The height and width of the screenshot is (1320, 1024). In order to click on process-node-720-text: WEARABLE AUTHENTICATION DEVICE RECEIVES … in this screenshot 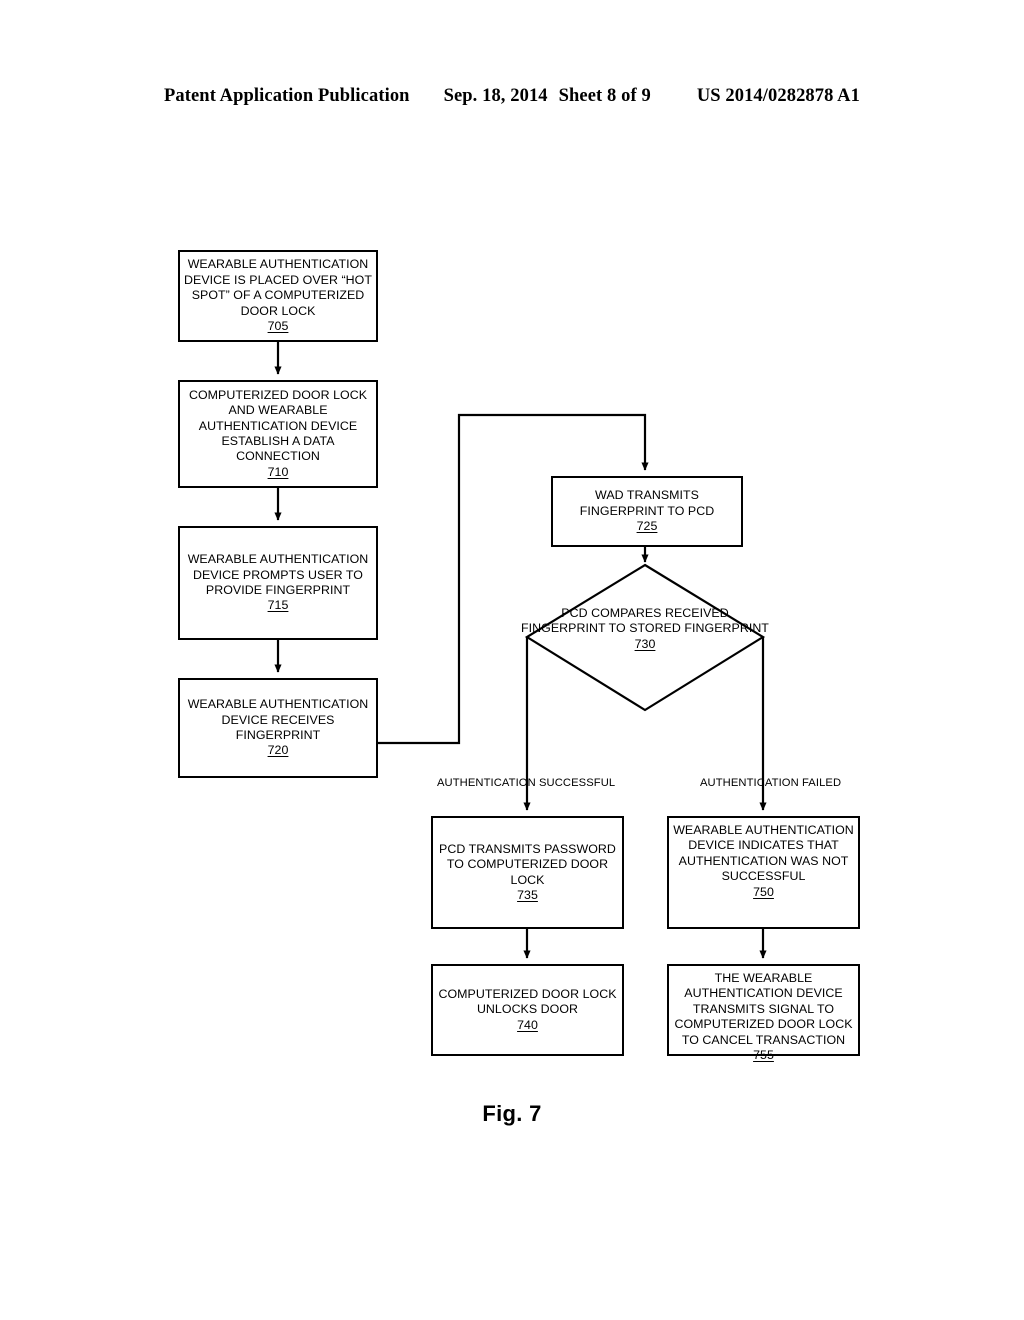, I will do `click(278, 719)`.